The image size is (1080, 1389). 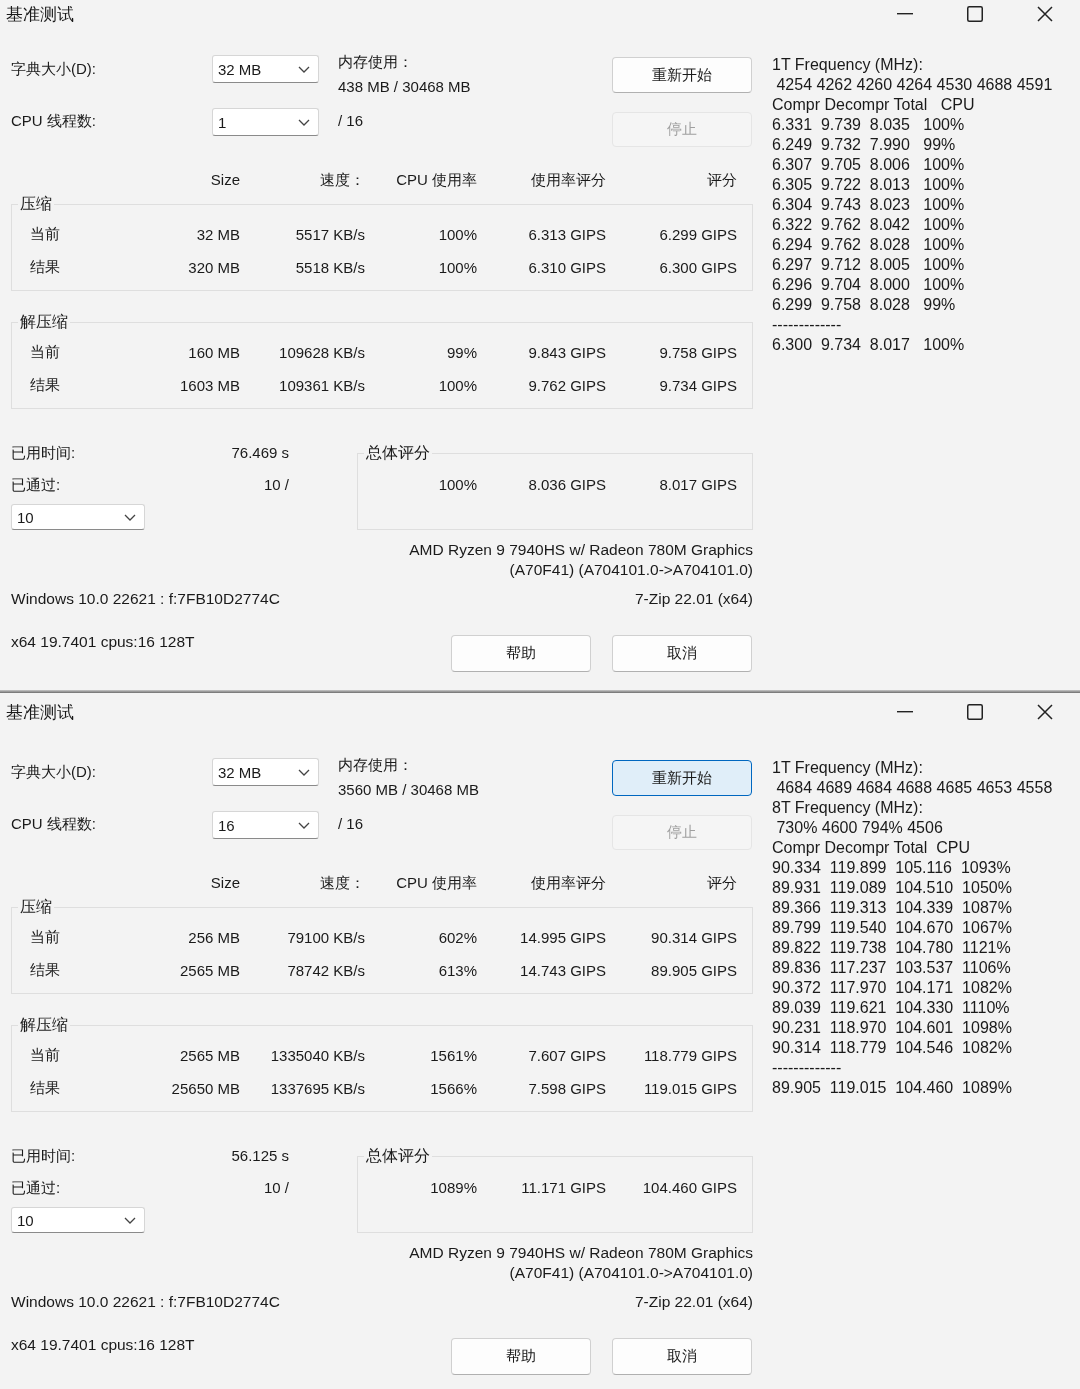 I want to click on table-cell: 6.299 GIPS, so click(x=698, y=234).